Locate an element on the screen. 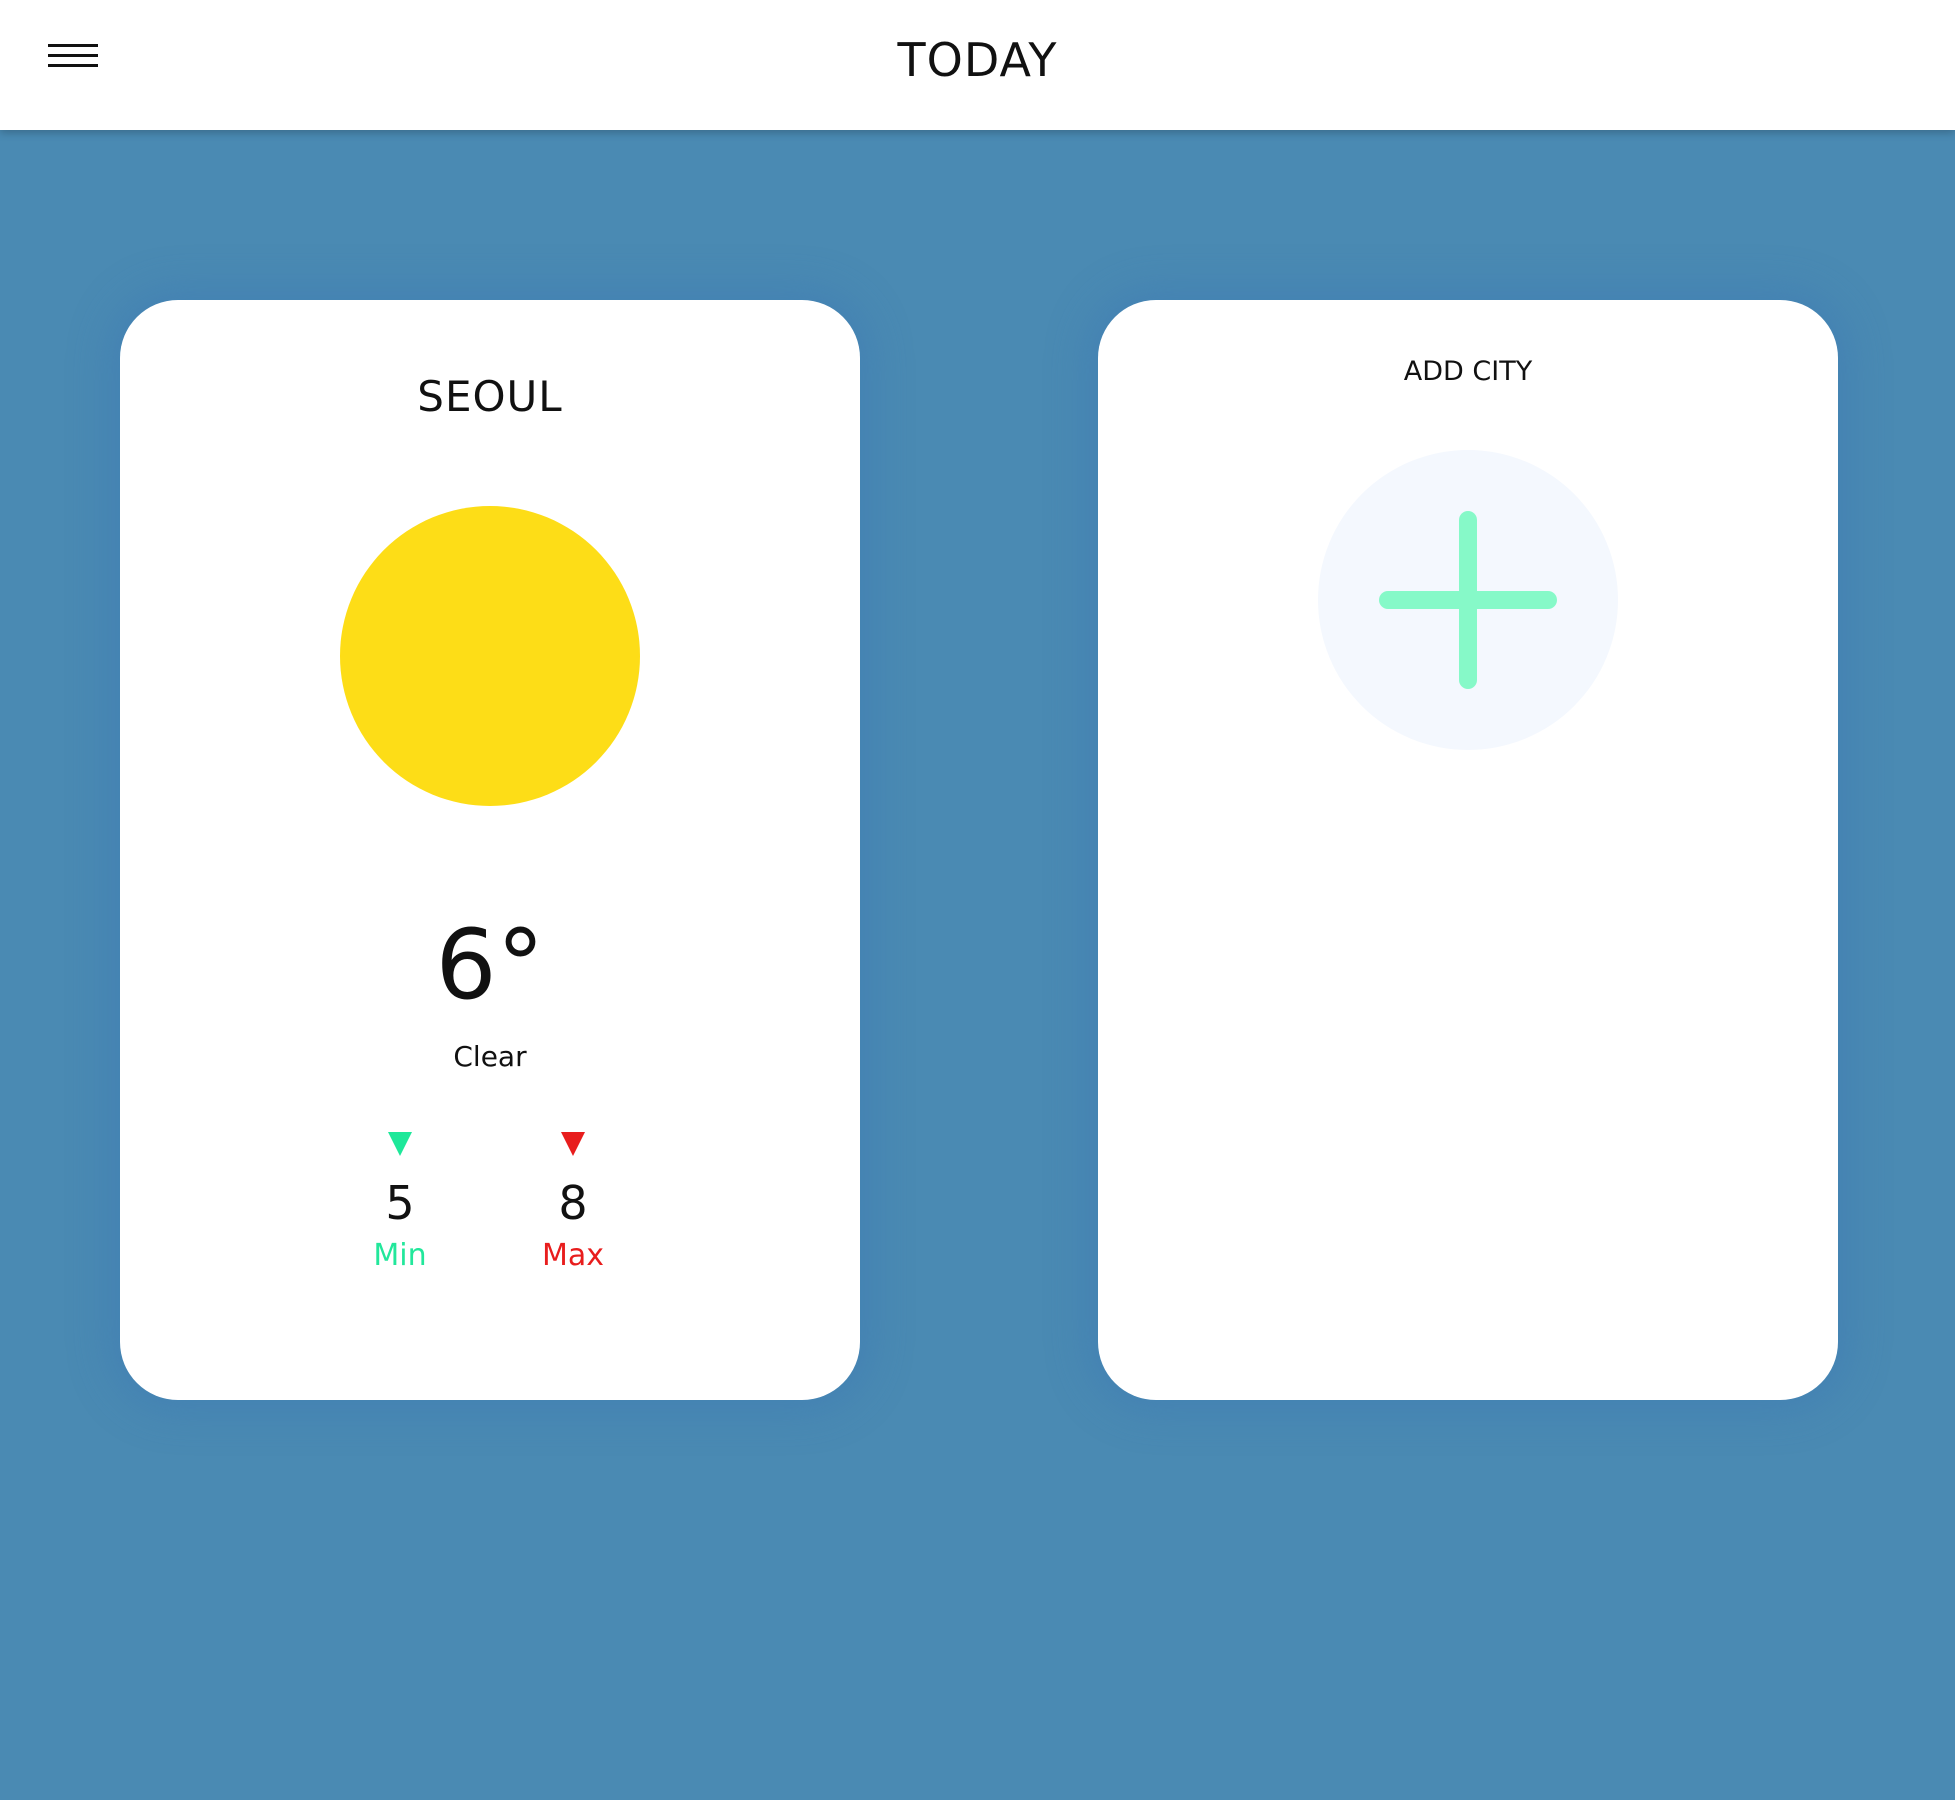  top-app-bar: TODAY is located at coordinates (977, 65).